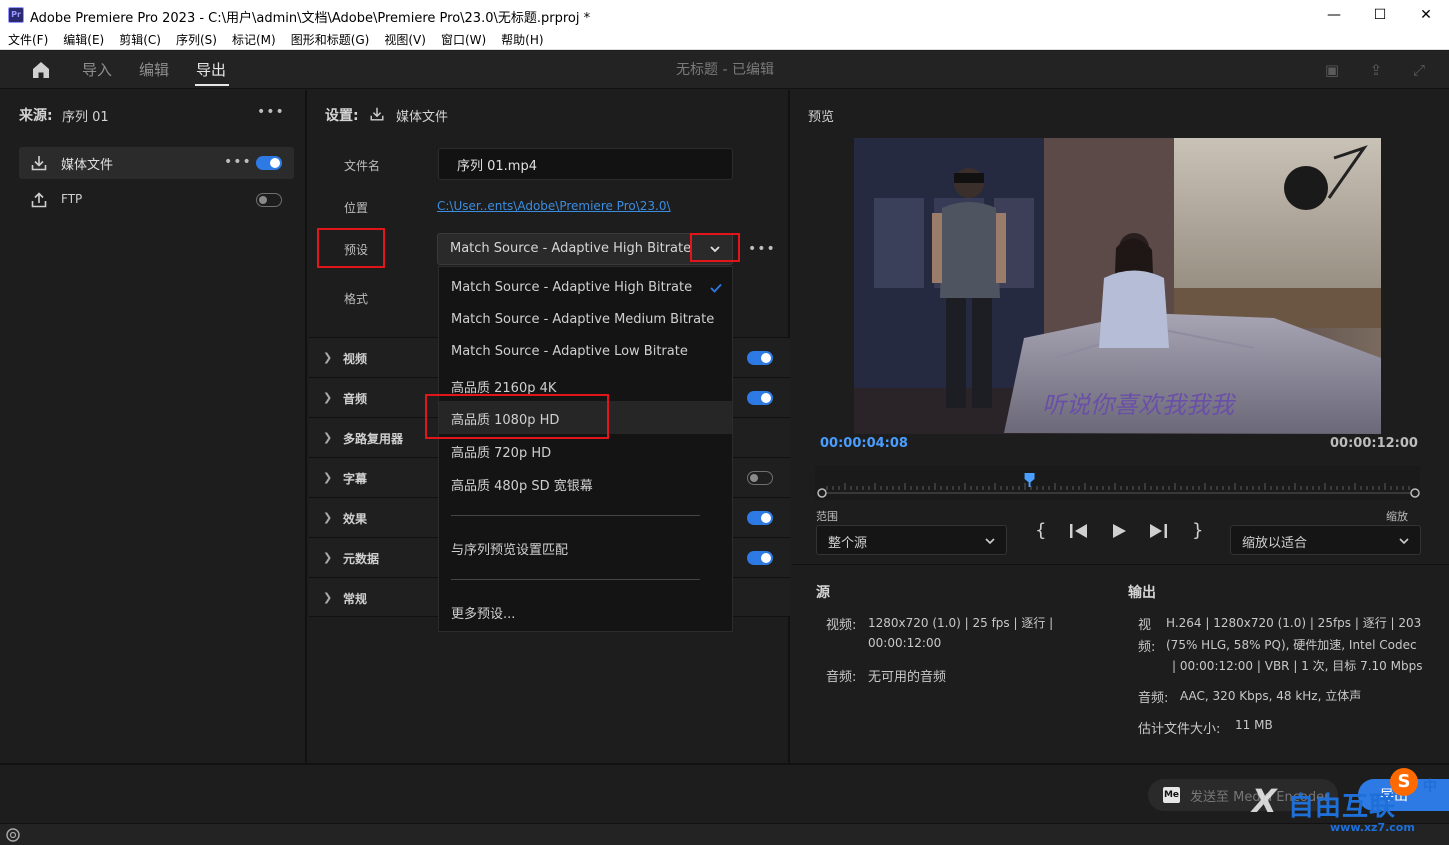  I want to click on ftp-toggle, so click(269, 200).